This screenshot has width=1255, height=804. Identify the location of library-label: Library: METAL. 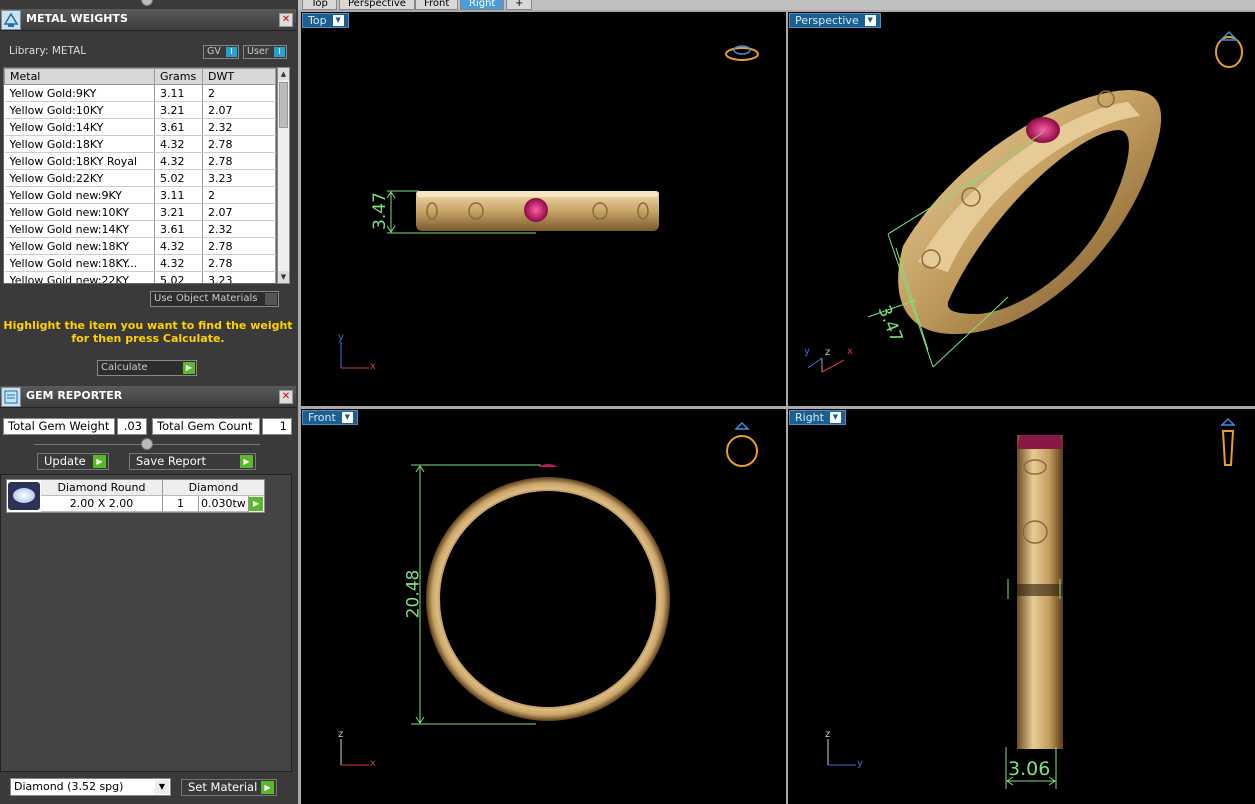
(48, 51).